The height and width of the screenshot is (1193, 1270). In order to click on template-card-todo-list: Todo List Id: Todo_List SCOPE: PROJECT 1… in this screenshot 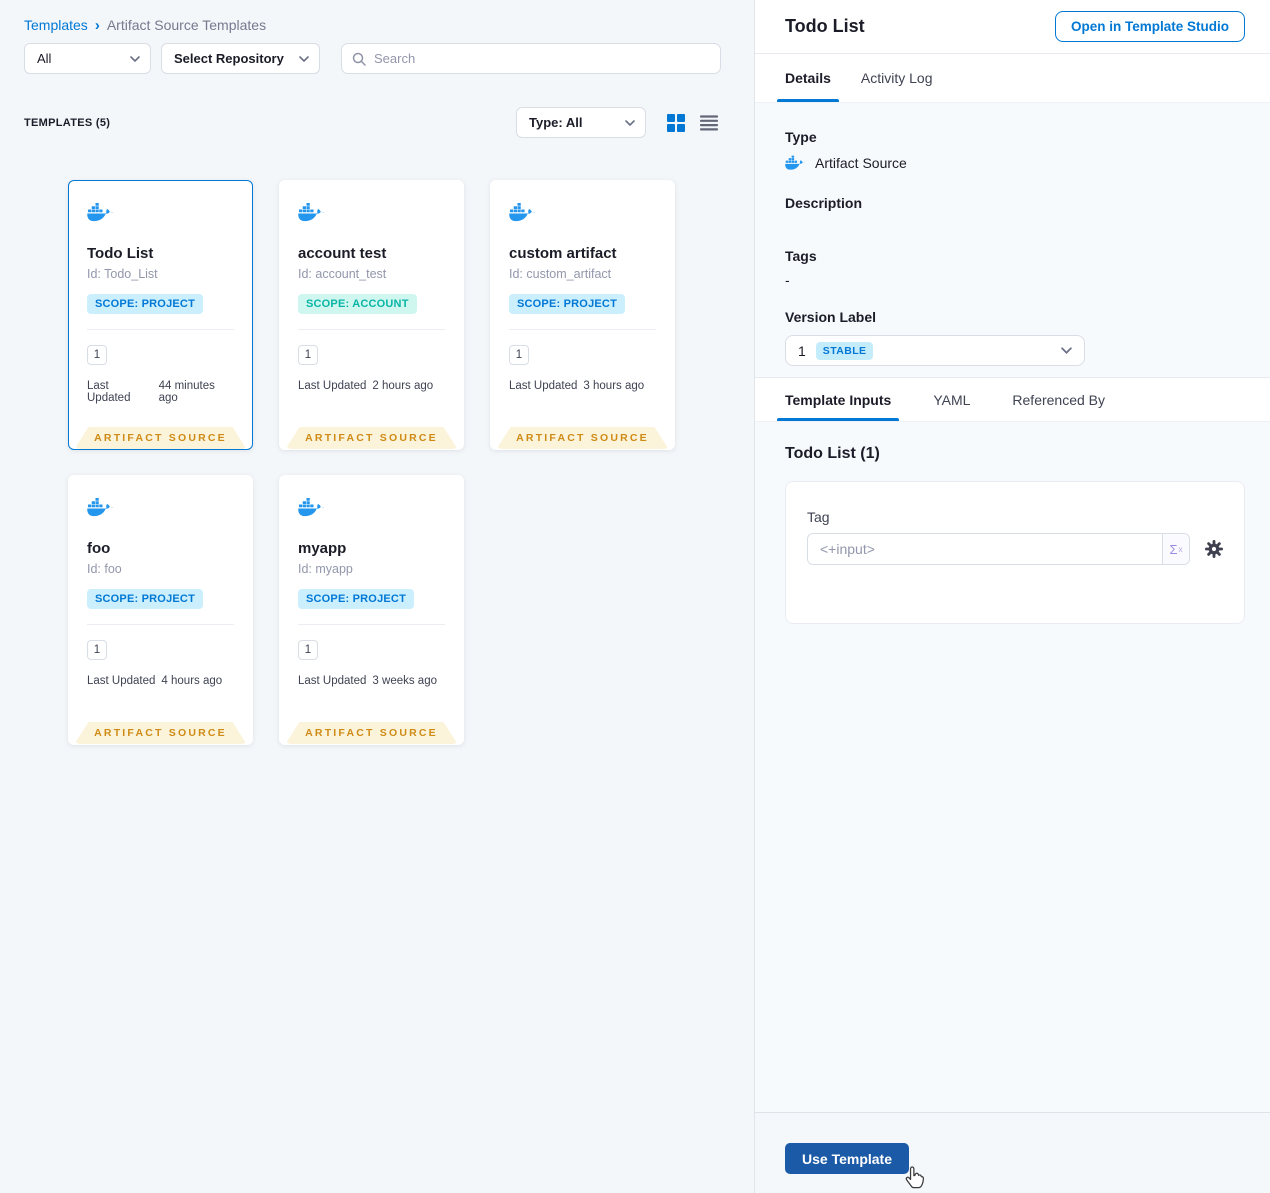, I will do `click(160, 315)`.